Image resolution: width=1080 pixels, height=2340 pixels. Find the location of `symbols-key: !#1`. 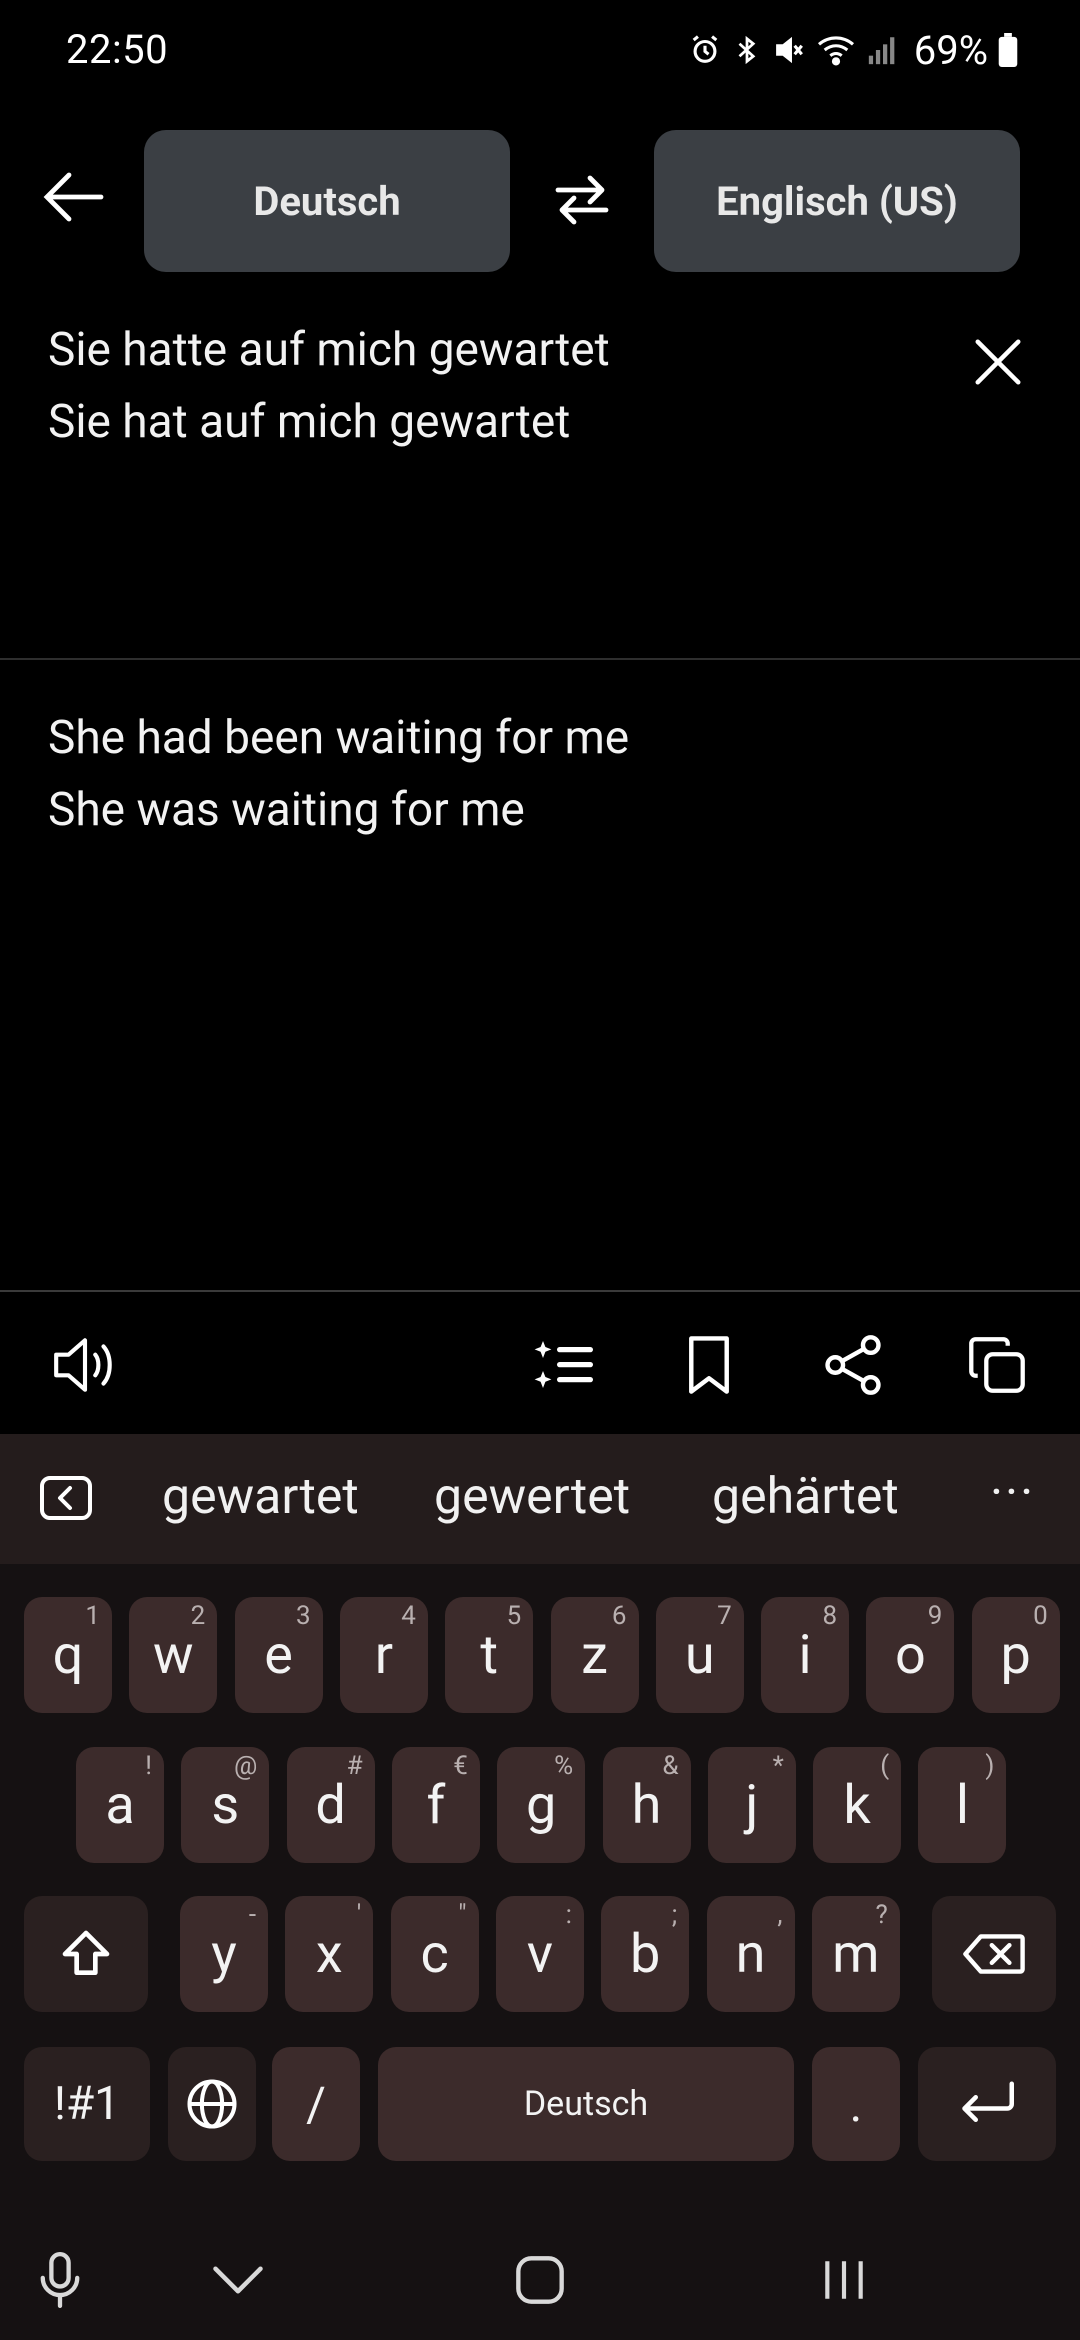

symbols-key: !#1 is located at coordinates (87, 2104).